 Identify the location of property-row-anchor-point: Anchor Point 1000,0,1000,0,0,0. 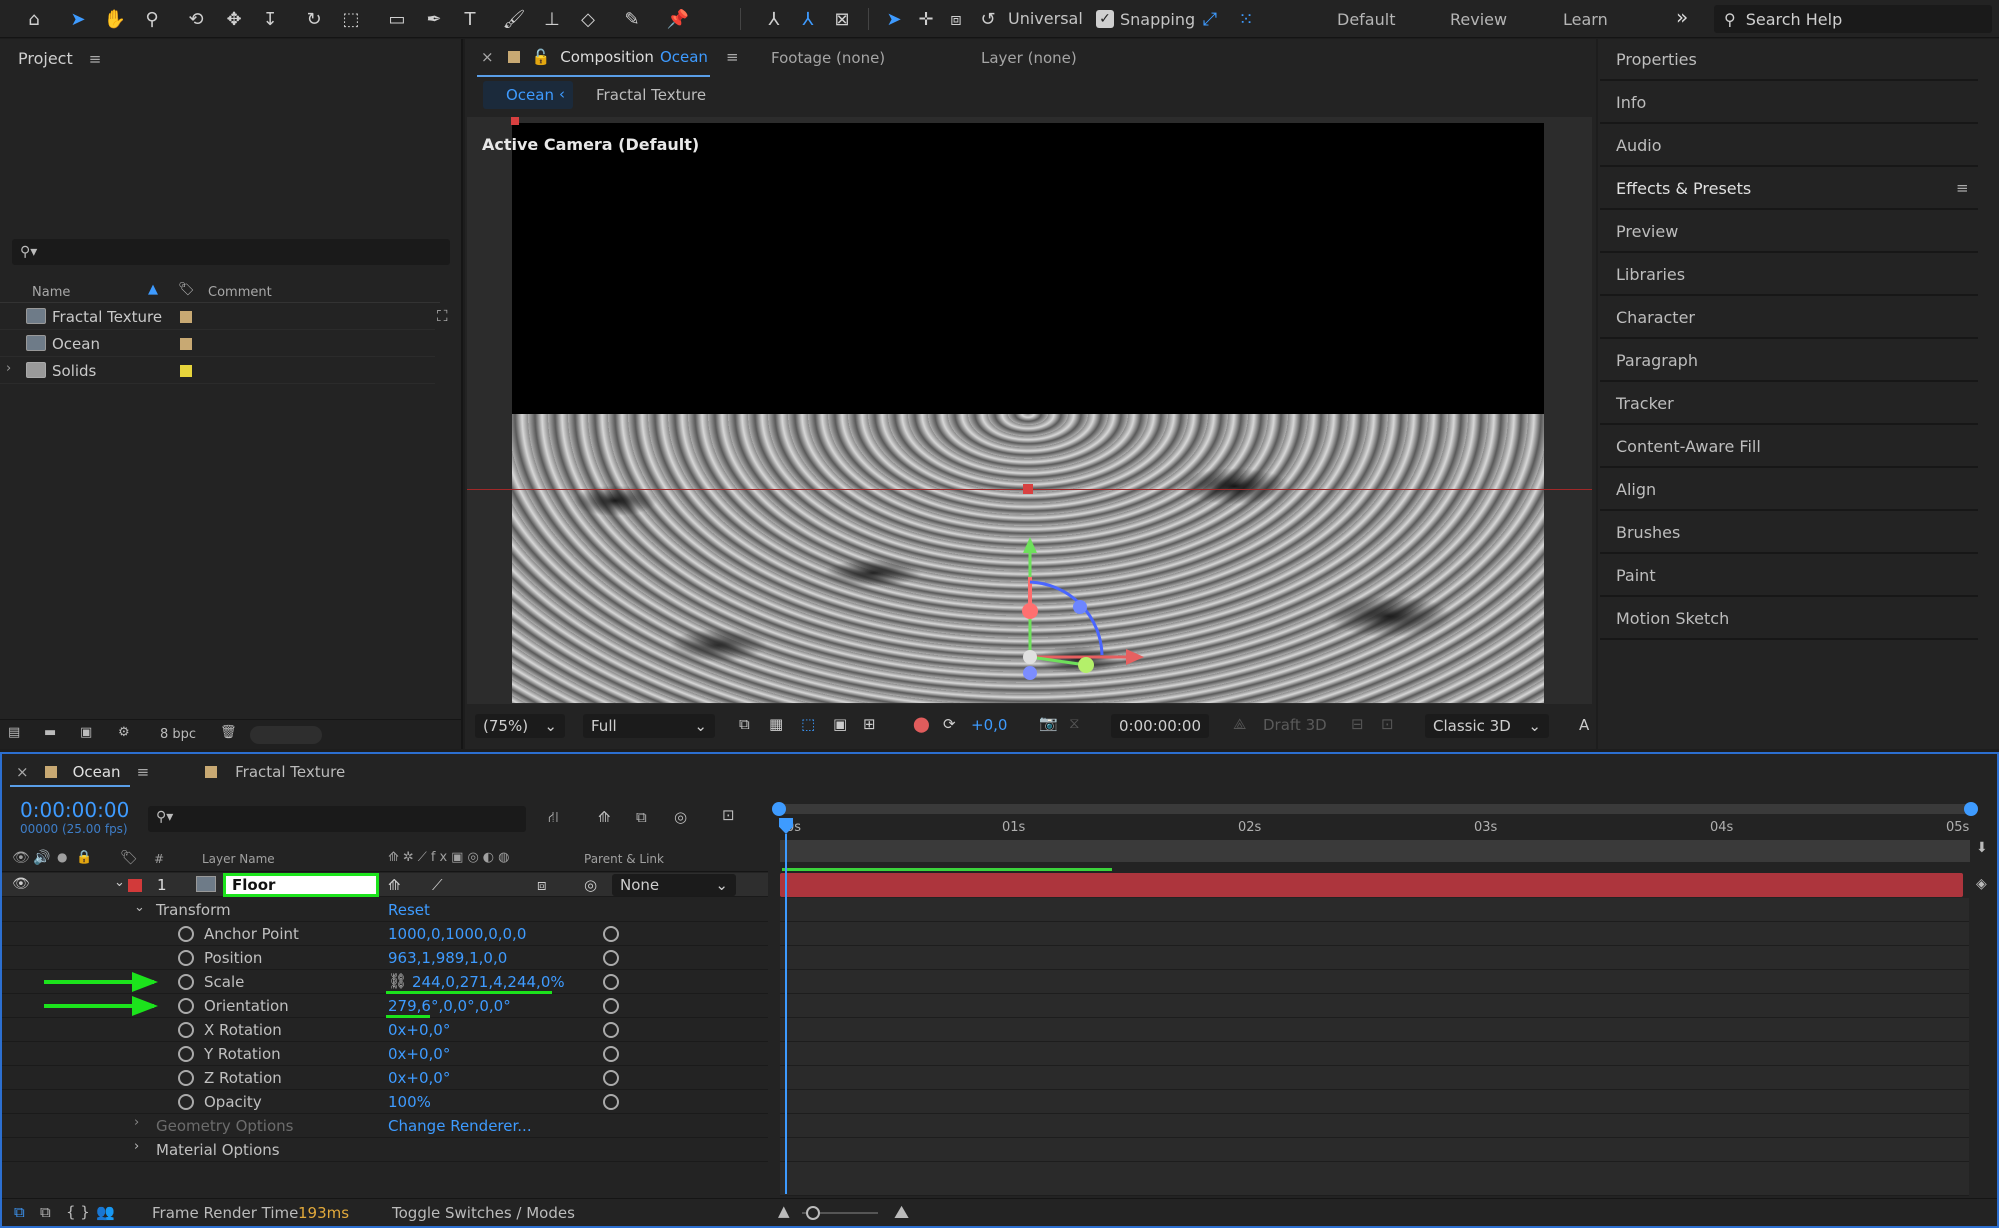
(385, 934).